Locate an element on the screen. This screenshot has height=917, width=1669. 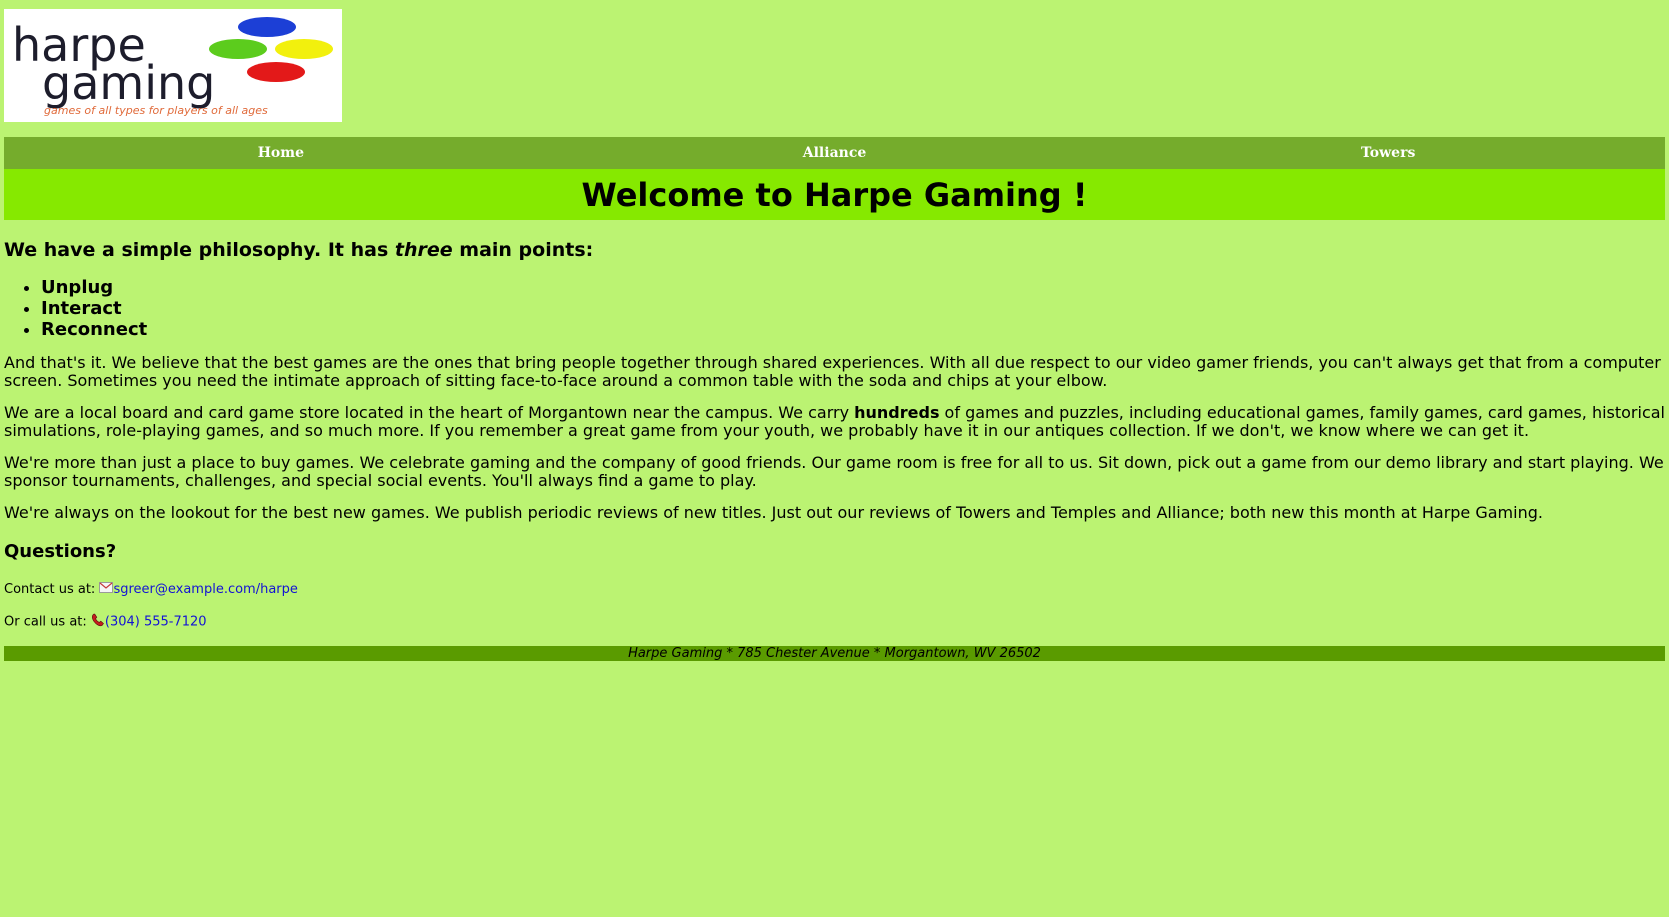
philosophy-prefix: We have a simple philosophy. It has is located at coordinates (199, 250).